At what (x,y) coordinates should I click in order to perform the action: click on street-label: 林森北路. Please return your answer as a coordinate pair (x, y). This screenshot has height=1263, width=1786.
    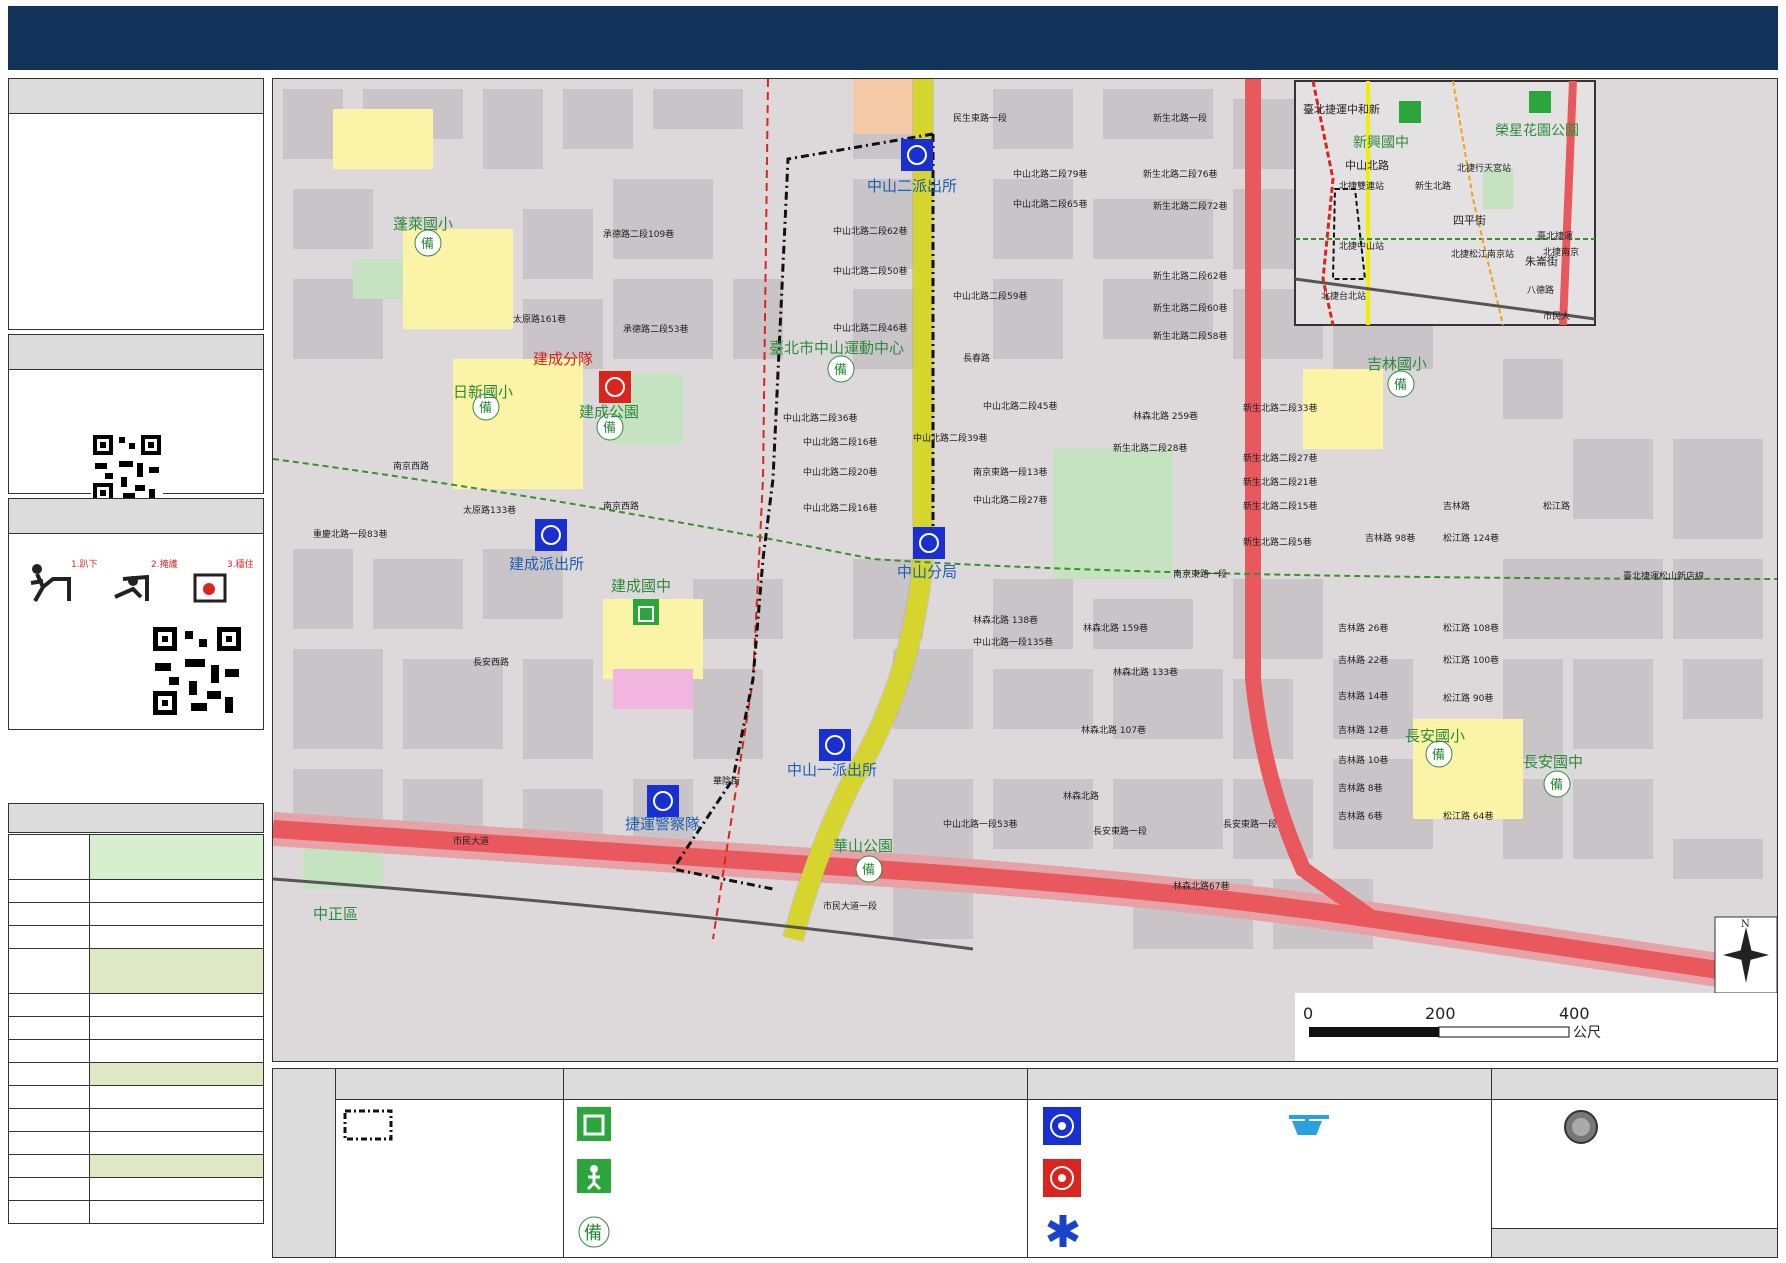
    Looking at the image, I should click on (1081, 796).